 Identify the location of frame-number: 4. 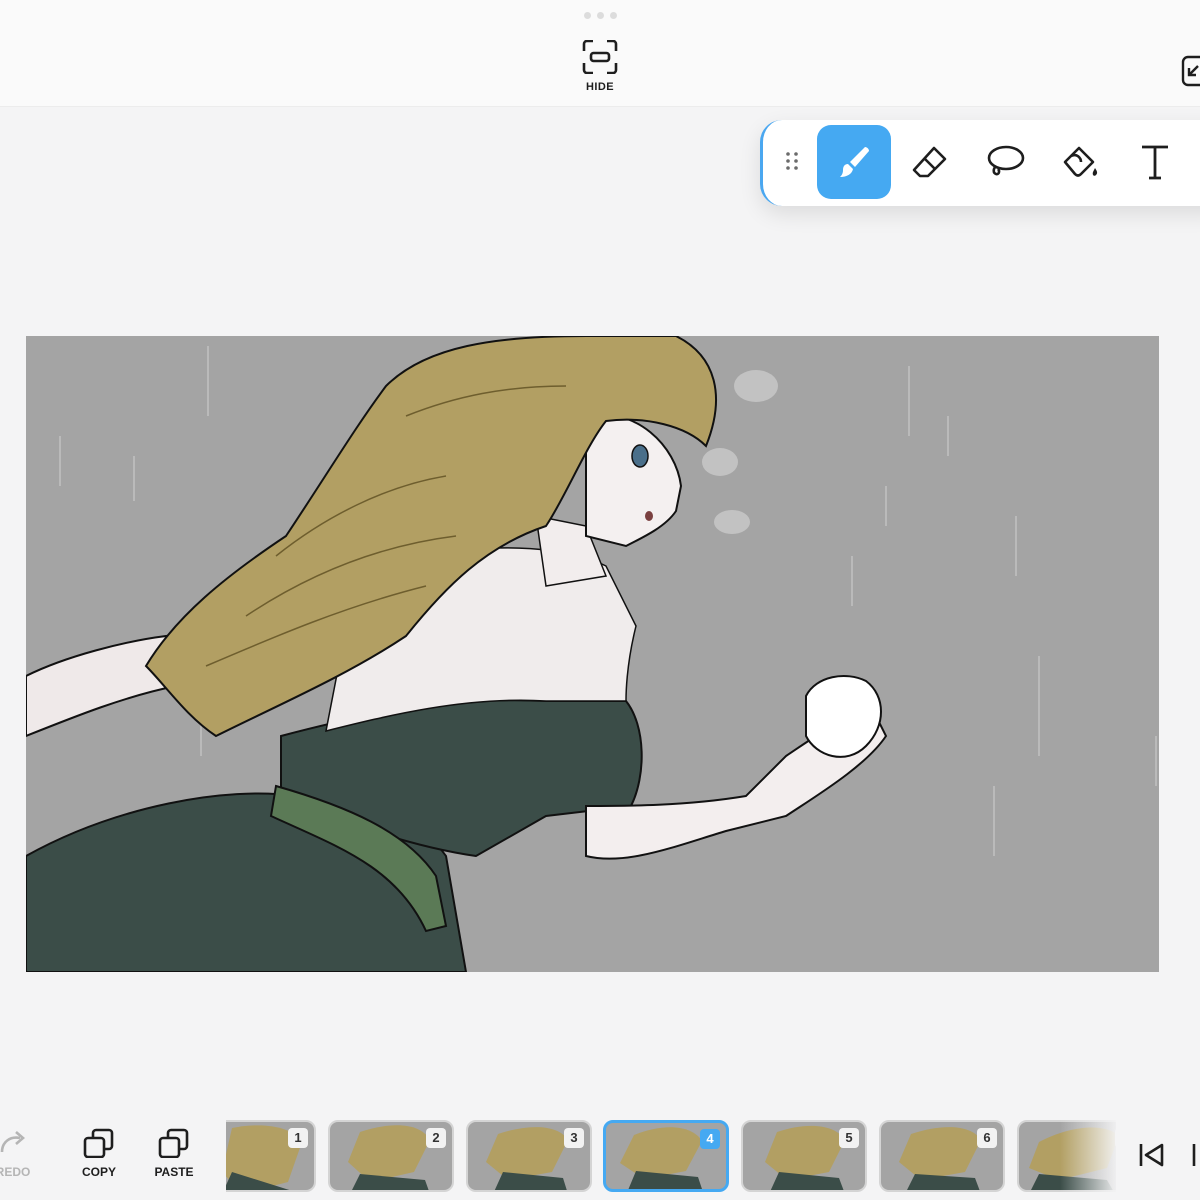
(710, 1139).